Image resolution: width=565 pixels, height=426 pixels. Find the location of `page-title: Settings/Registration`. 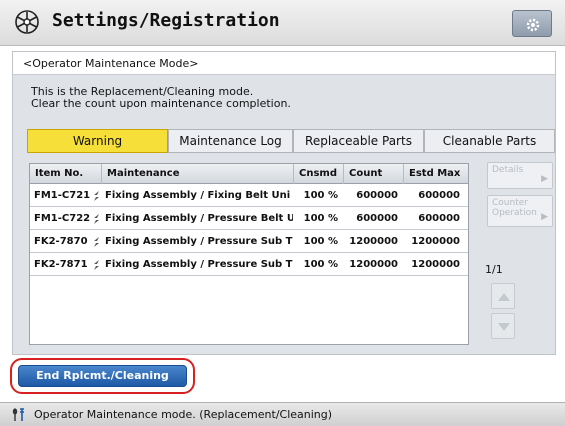

page-title: Settings/Registration is located at coordinates (166, 20).